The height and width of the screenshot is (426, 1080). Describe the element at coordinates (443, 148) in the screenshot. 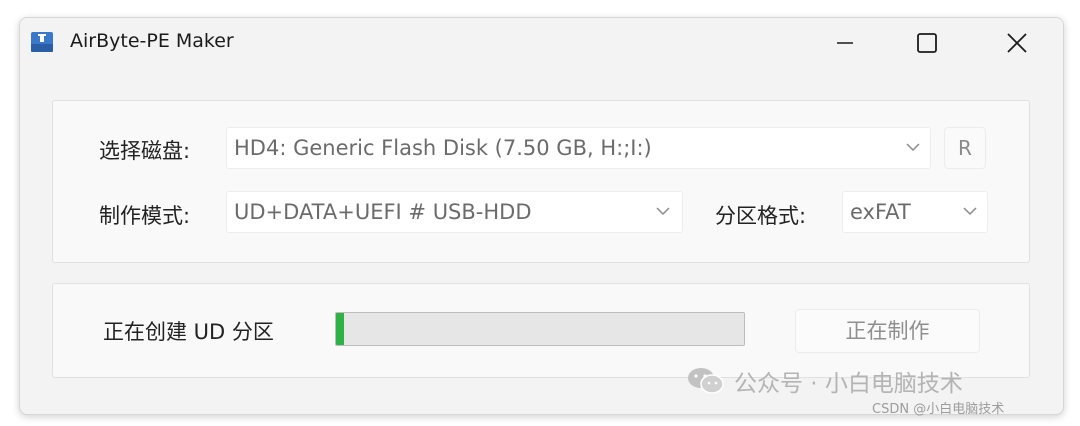

I see `disk-select-value: HD4: Generic Flash Disk (7.50 GB, H:;I:)` at that location.